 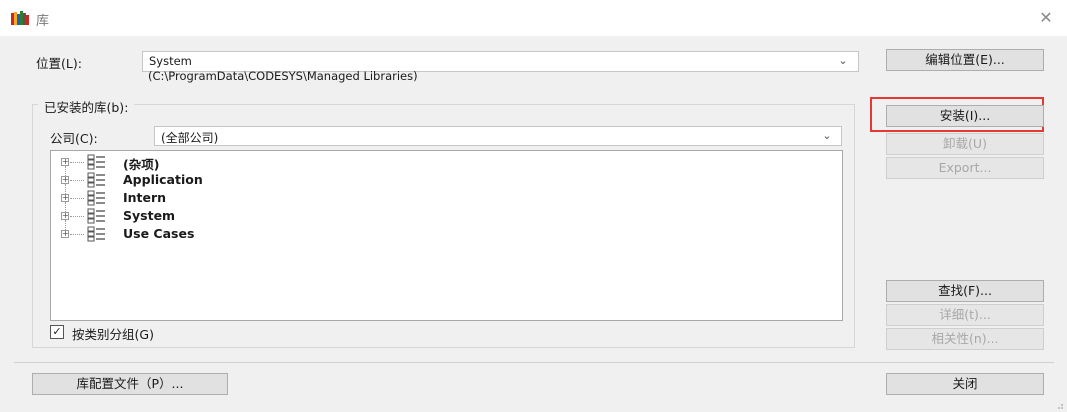 I want to click on group-by-category-checkbox: ✓, so click(x=57, y=332).